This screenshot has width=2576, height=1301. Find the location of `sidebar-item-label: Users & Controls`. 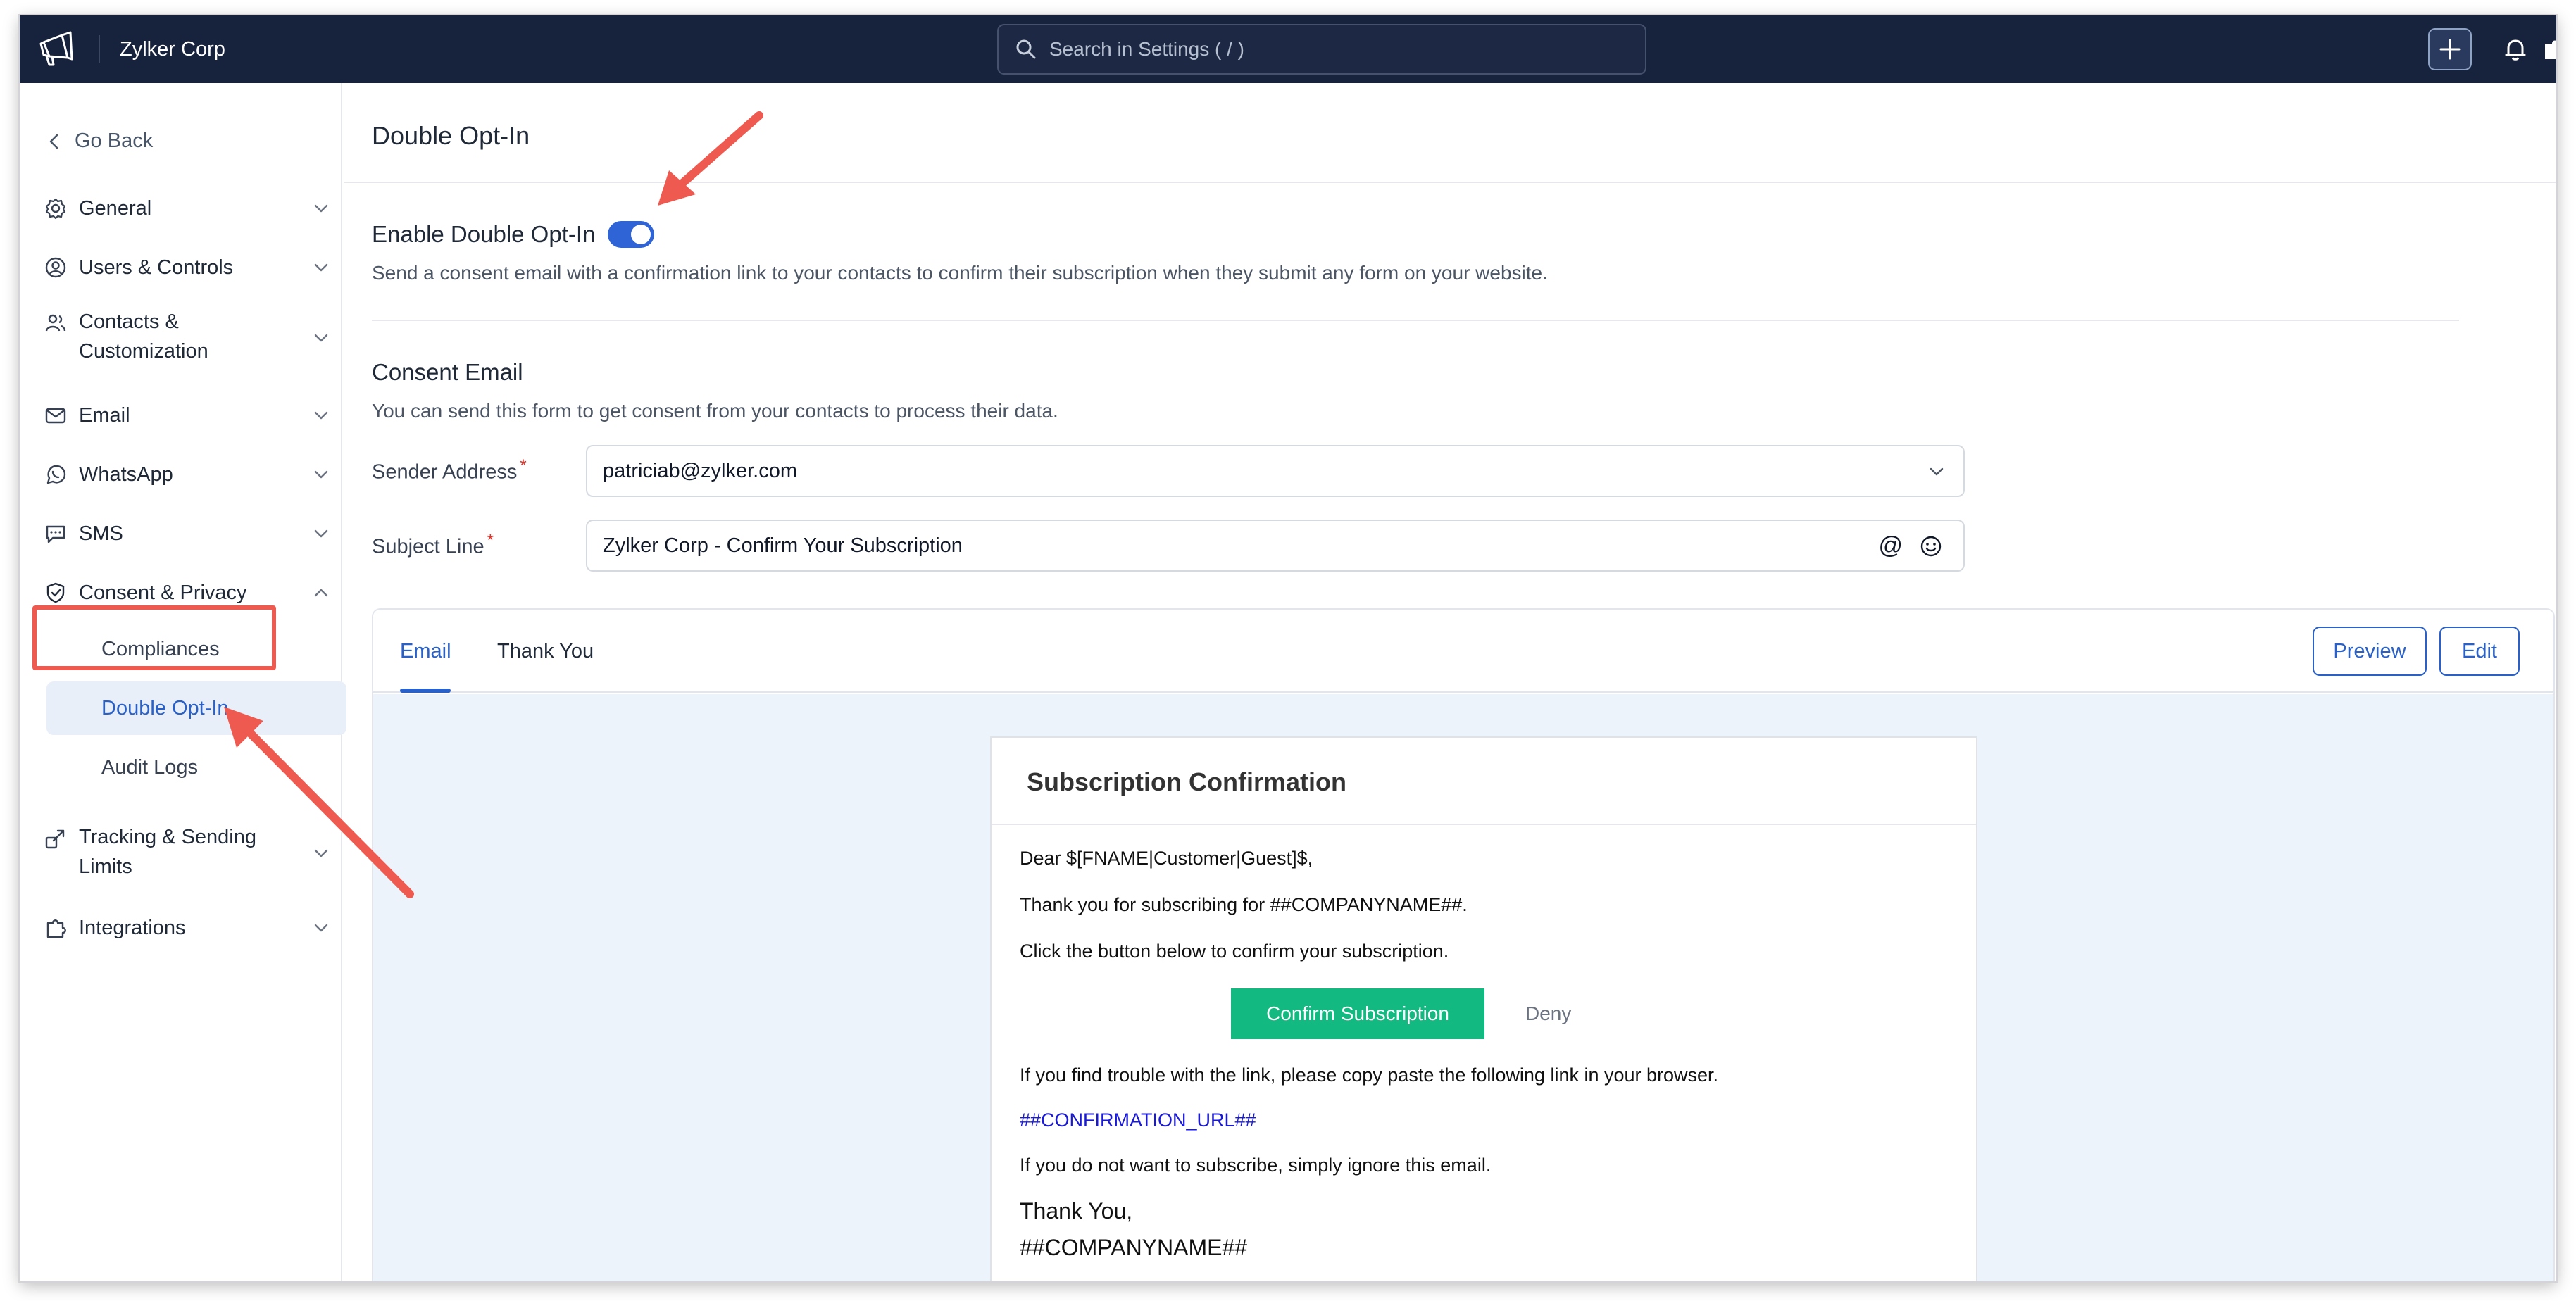

sidebar-item-label: Users & Controls is located at coordinates (156, 267).